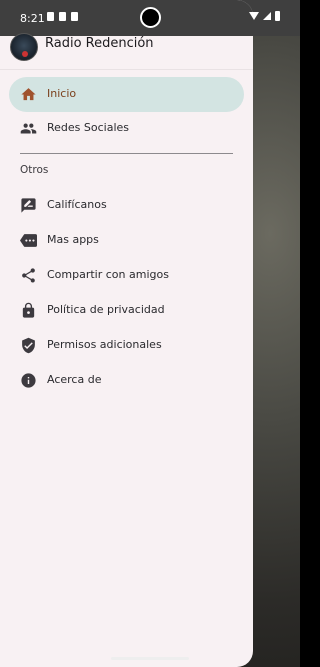 The width and height of the screenshot is (320, 667). I want to click on nav-item-permisos: Permisos adicionales, so click(126, 345).